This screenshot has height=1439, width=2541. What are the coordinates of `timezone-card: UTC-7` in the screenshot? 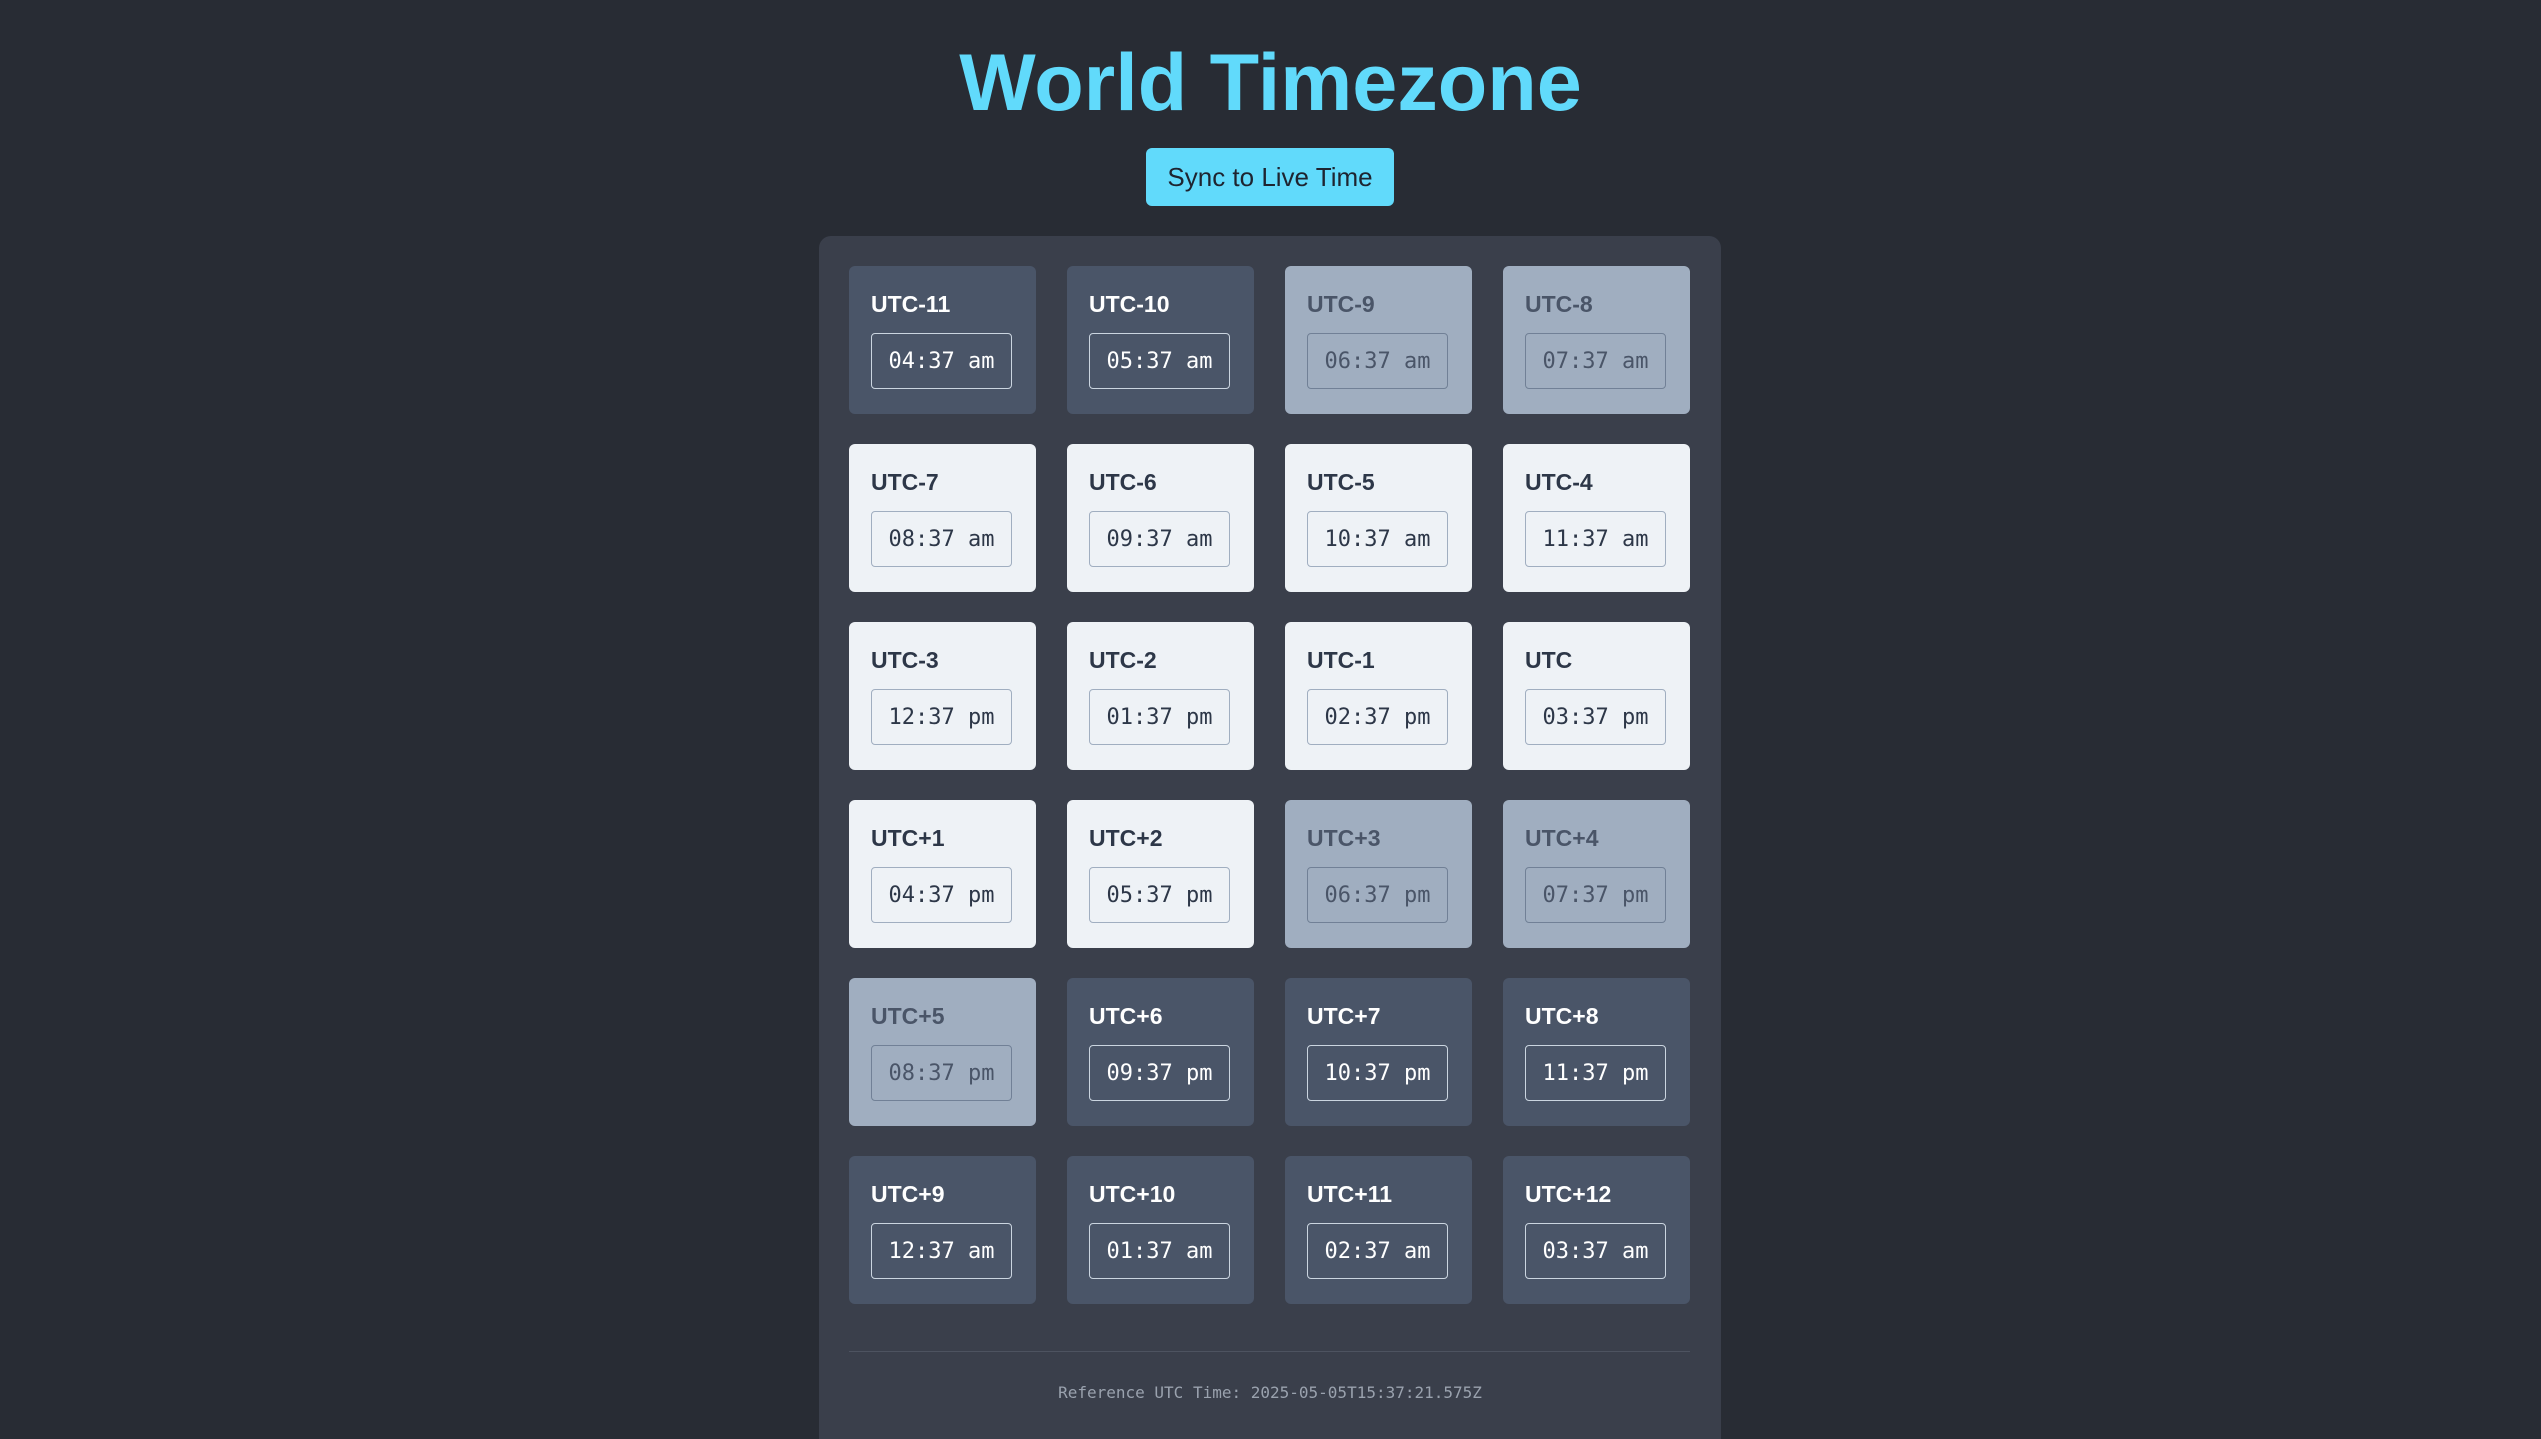 It's located at (942, 518).